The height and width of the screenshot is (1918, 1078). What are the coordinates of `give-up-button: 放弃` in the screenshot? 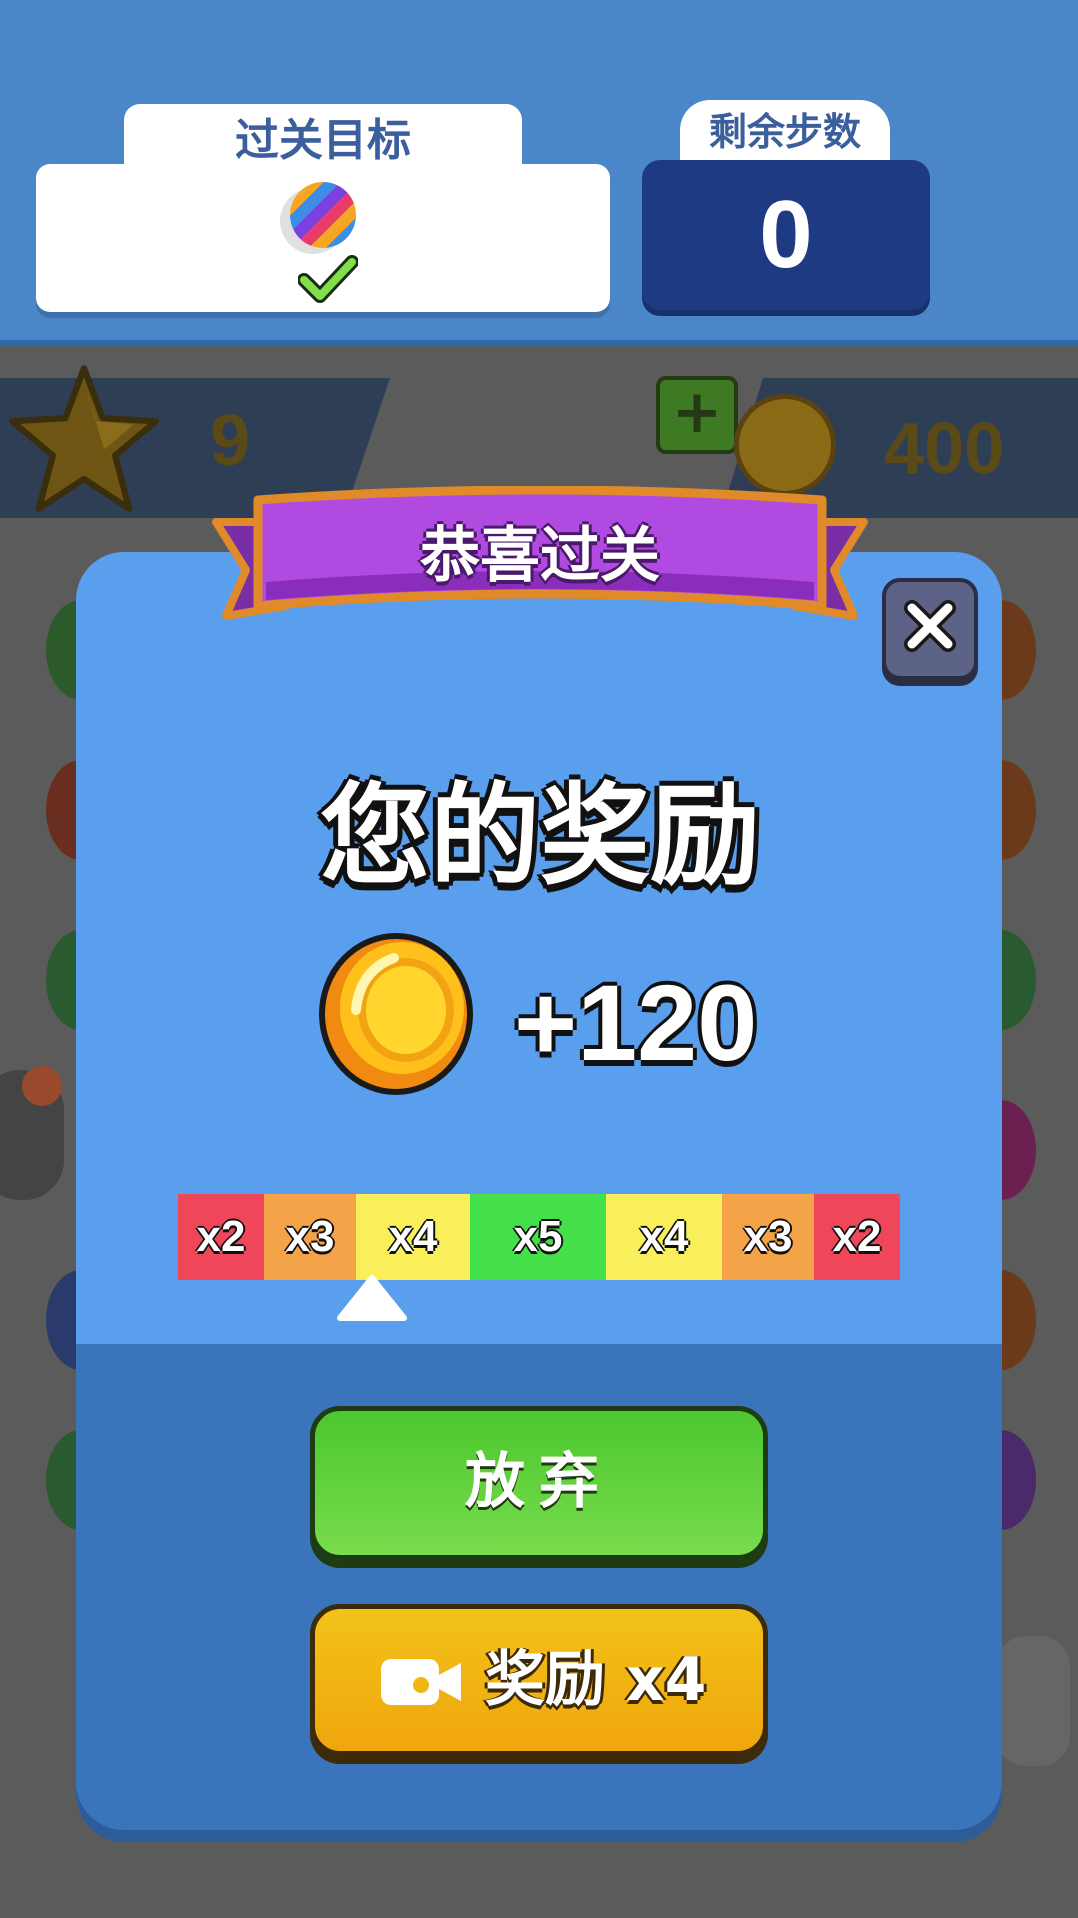 It's located at (539, 1483).